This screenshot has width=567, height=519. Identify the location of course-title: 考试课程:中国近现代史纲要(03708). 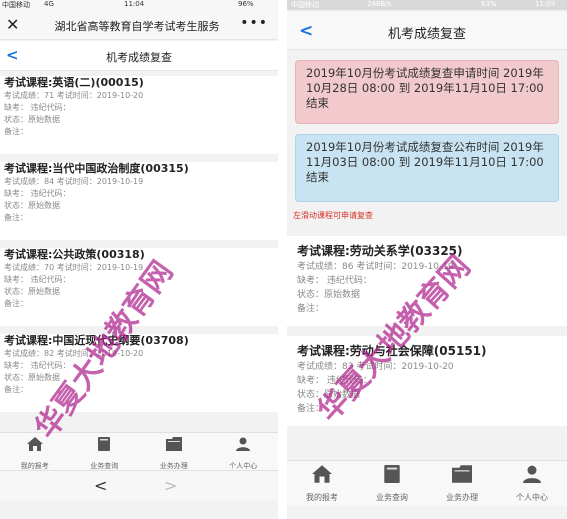
(96, 340).